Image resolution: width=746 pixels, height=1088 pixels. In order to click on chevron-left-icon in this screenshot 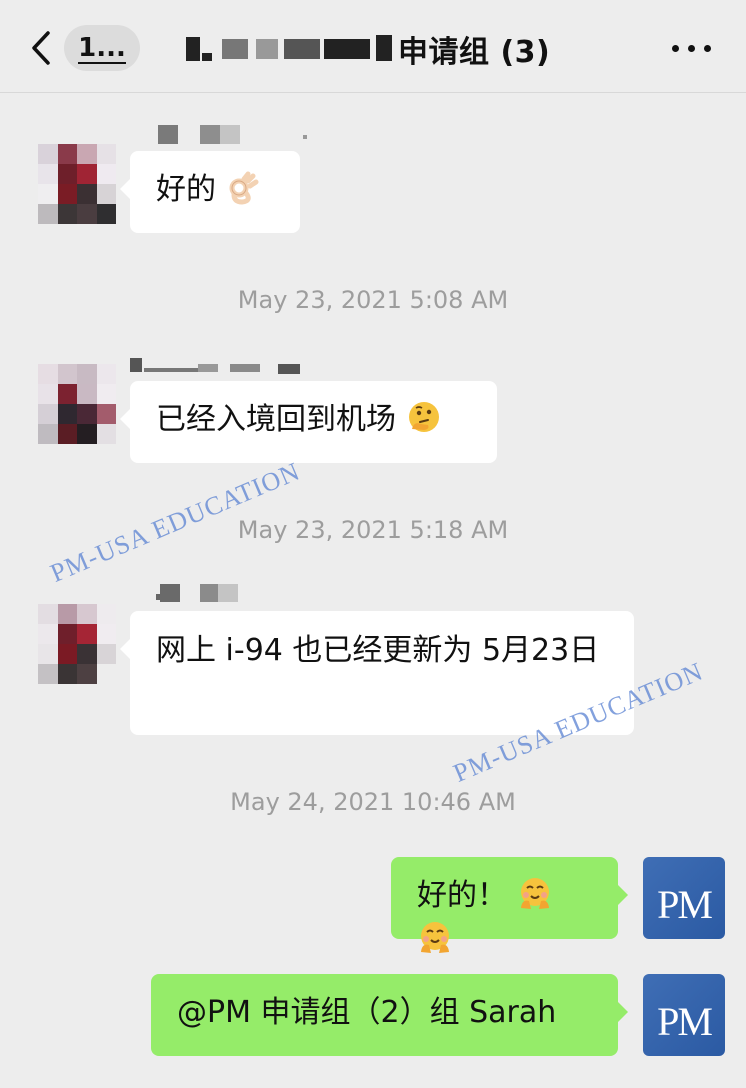, I will do `click(41, 48)`.